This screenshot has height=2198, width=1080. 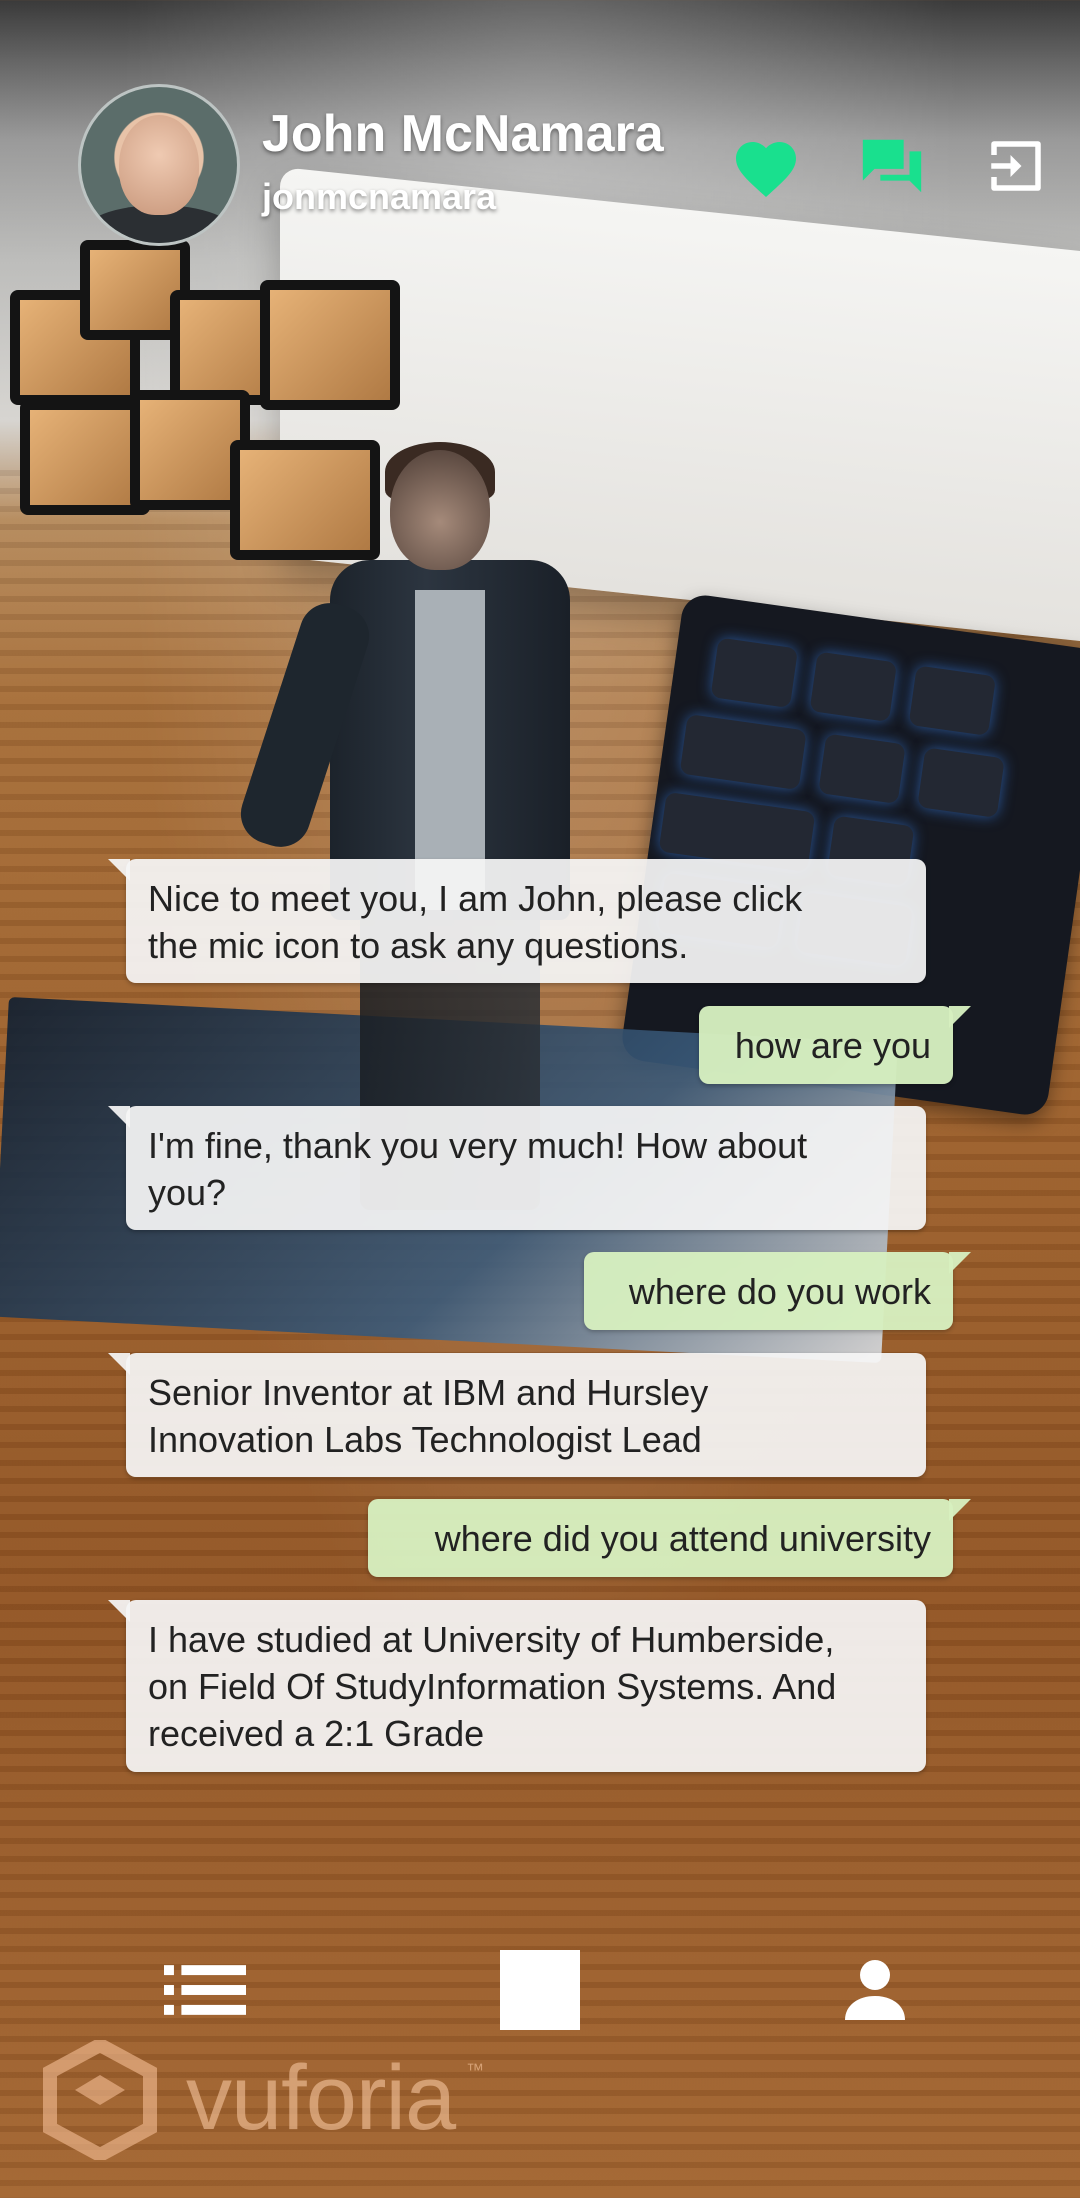 I want to click on chat-icon, so click(x=892, y=166).